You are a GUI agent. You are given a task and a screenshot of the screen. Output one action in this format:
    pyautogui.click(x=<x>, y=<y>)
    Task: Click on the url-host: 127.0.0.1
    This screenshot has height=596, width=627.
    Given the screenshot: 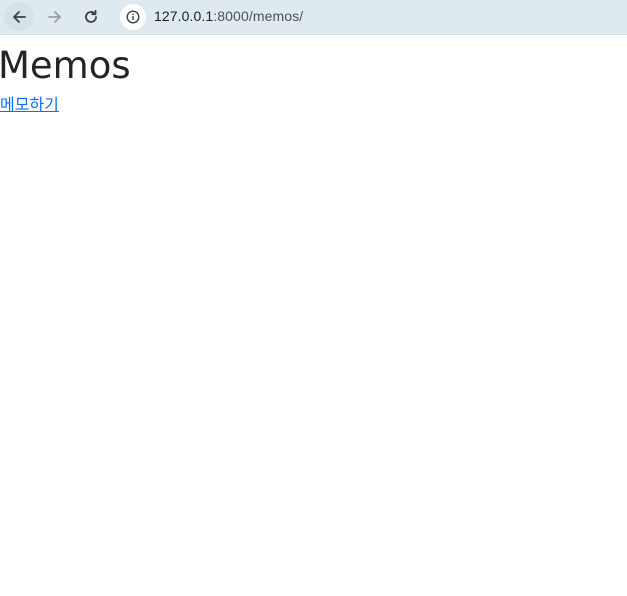 What is the action you would take?
    pyautogui.click(x=184, y=16)
    